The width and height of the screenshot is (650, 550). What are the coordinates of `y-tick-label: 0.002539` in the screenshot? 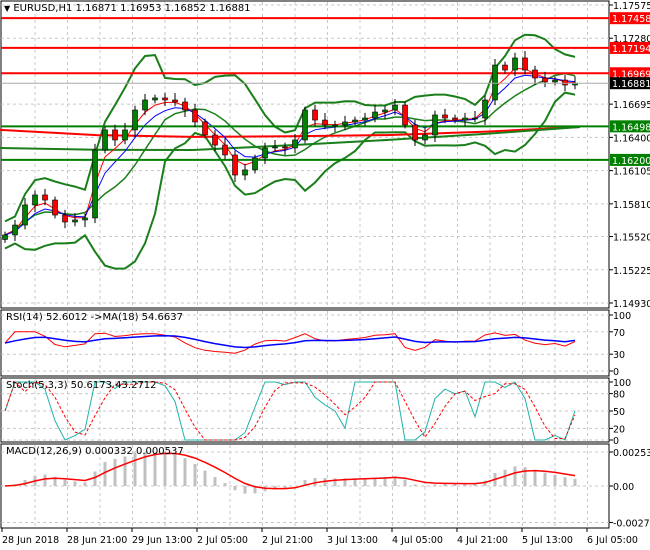 It's located at (631, 453).